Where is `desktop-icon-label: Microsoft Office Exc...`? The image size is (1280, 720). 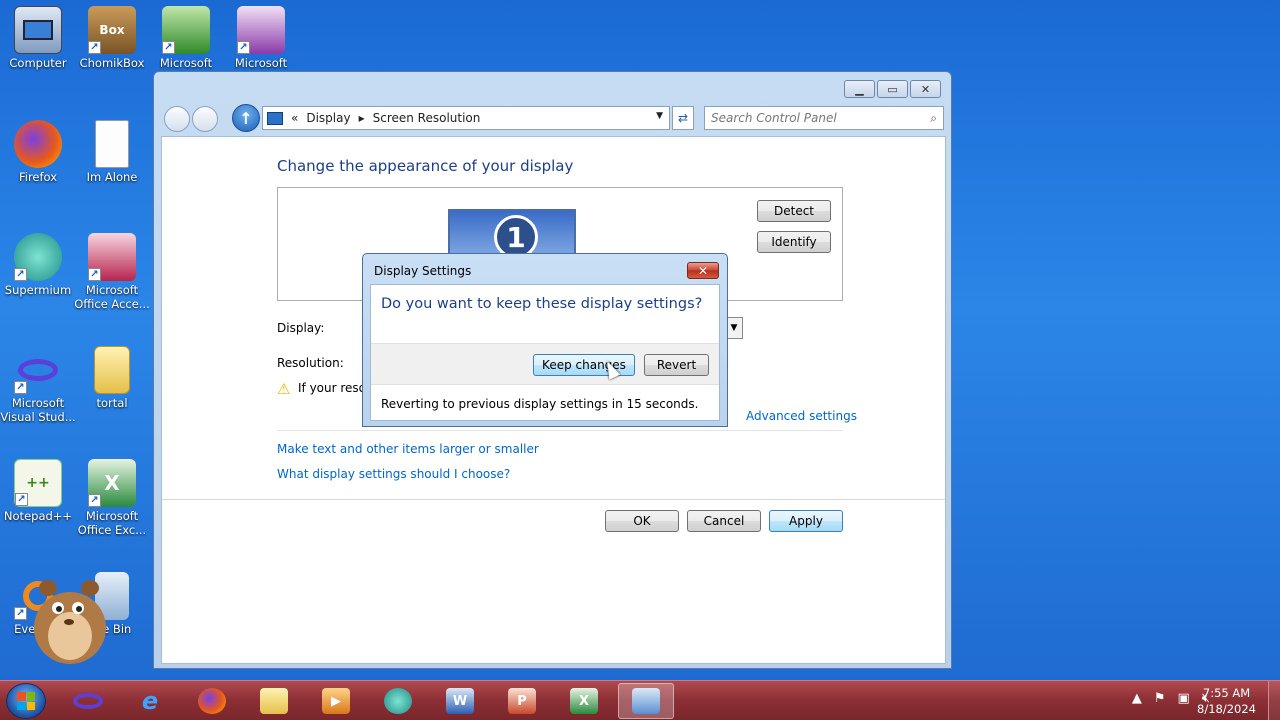
desktop-icon-label: Microsoft Office Exc... is located at coordinates (112, 523).